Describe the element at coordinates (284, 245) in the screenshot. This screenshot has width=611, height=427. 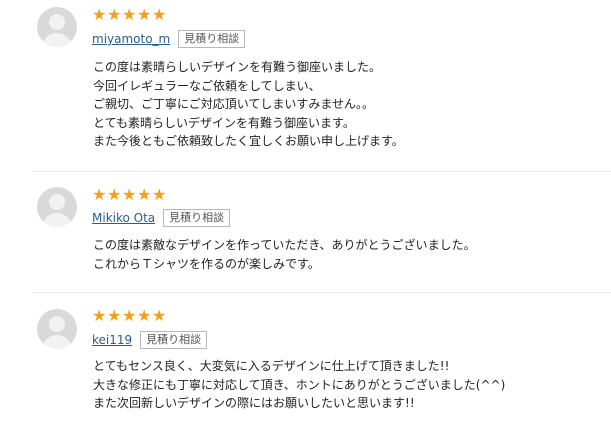
I see `review-line: この度は素敵なデザインを作っていただき、ありがとうございました。` at that location.